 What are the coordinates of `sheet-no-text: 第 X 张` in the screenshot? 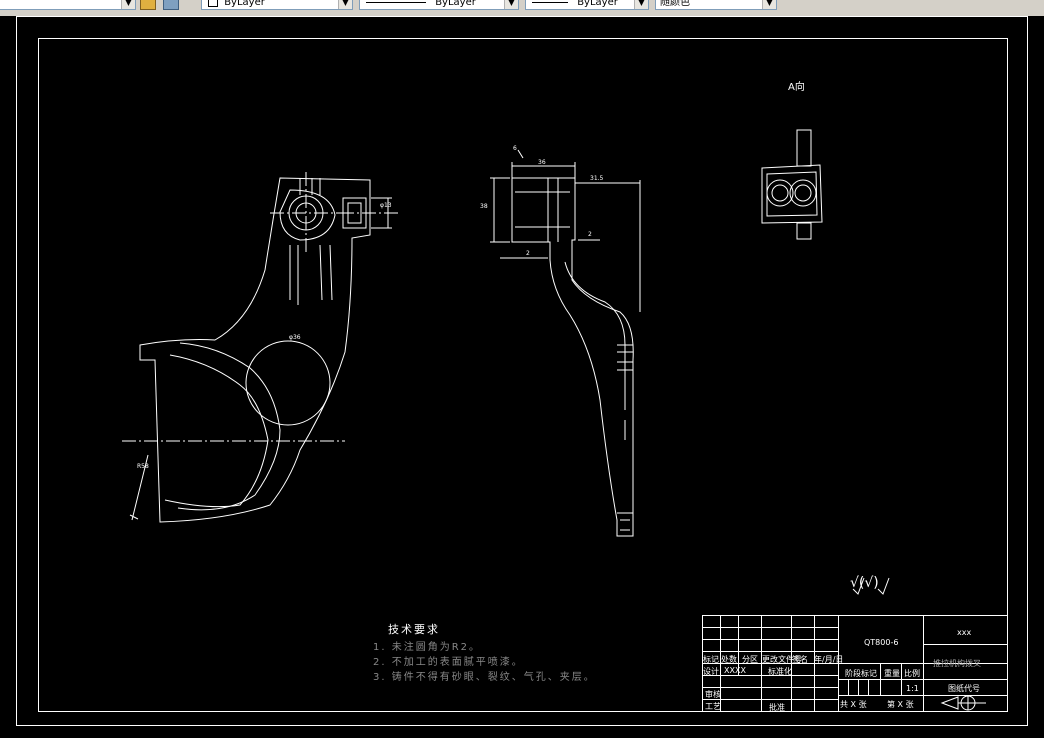 It's located at (900, 704).